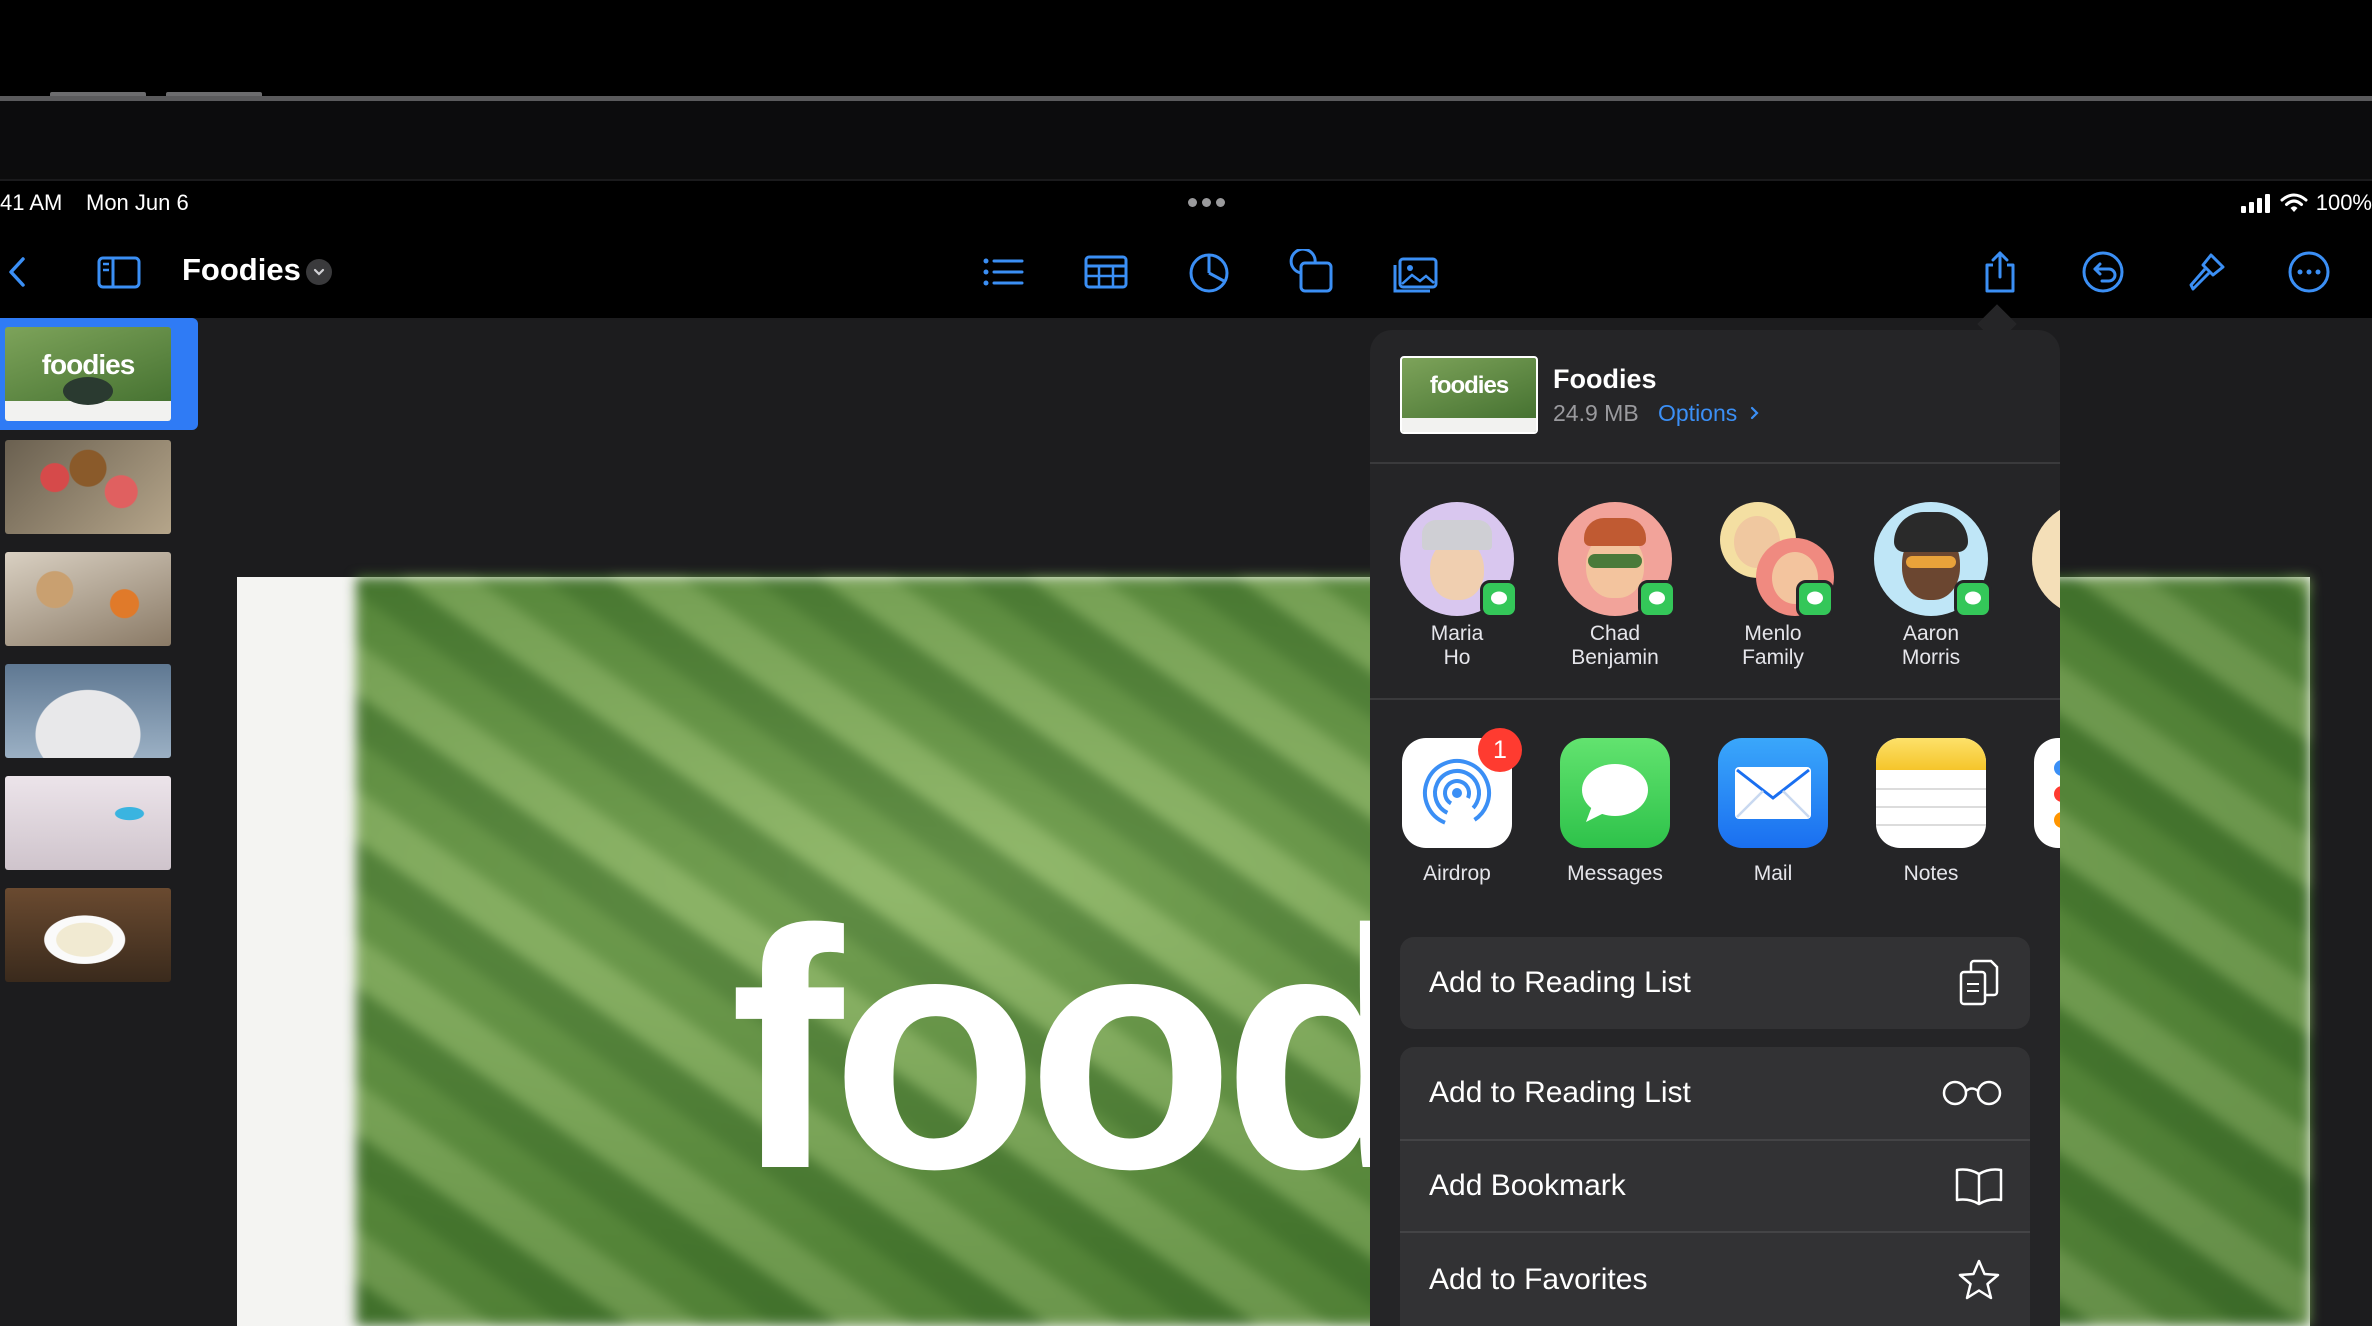  Describe the element at coordinates (2039, 874) in the screenshot. I see `app-label: Re` at that location.